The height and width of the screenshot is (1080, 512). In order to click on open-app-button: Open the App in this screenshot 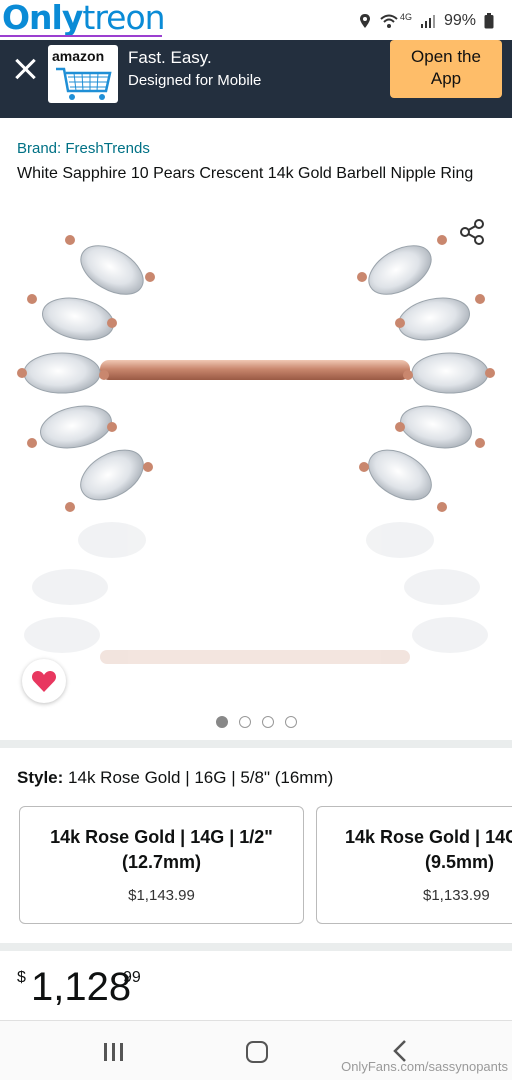, I will do `click(446, 69)`.